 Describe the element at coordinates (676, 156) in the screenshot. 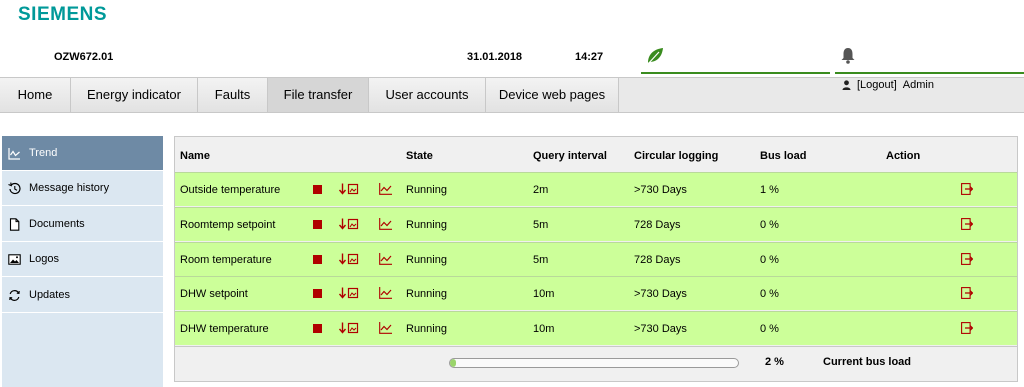

I see `col-circular-logging: Circular logging` at that location.